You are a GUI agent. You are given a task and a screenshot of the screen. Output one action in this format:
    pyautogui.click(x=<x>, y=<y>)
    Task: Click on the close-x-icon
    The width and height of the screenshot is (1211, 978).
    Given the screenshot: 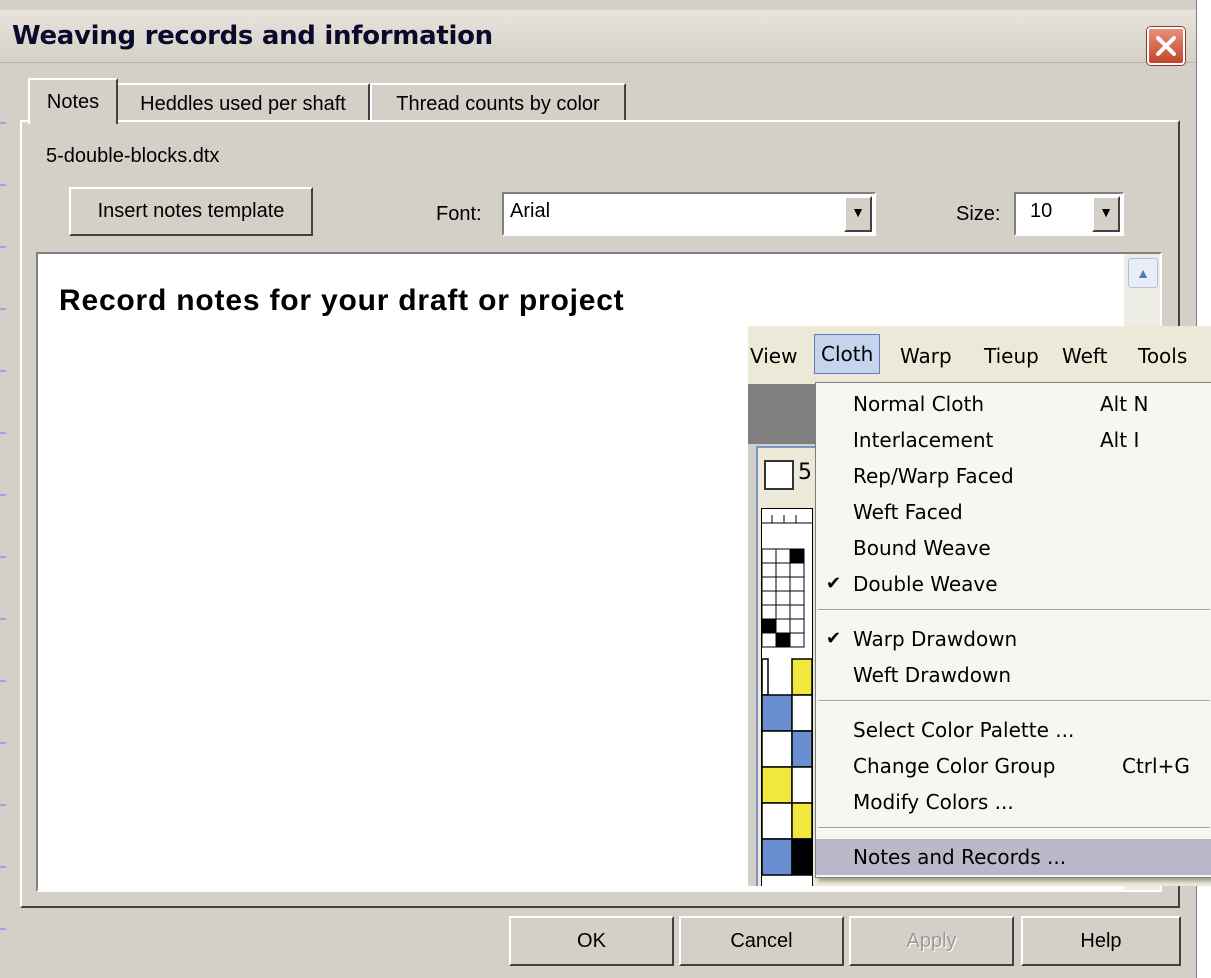 What is the action you would take?
    pyautogui.click(x=1166, y=46)
    